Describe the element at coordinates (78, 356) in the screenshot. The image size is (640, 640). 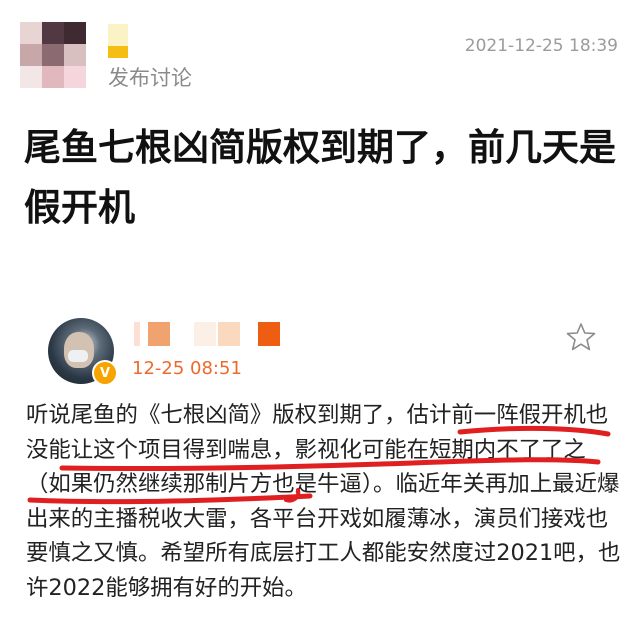
I see `avatar-mask` at that location.